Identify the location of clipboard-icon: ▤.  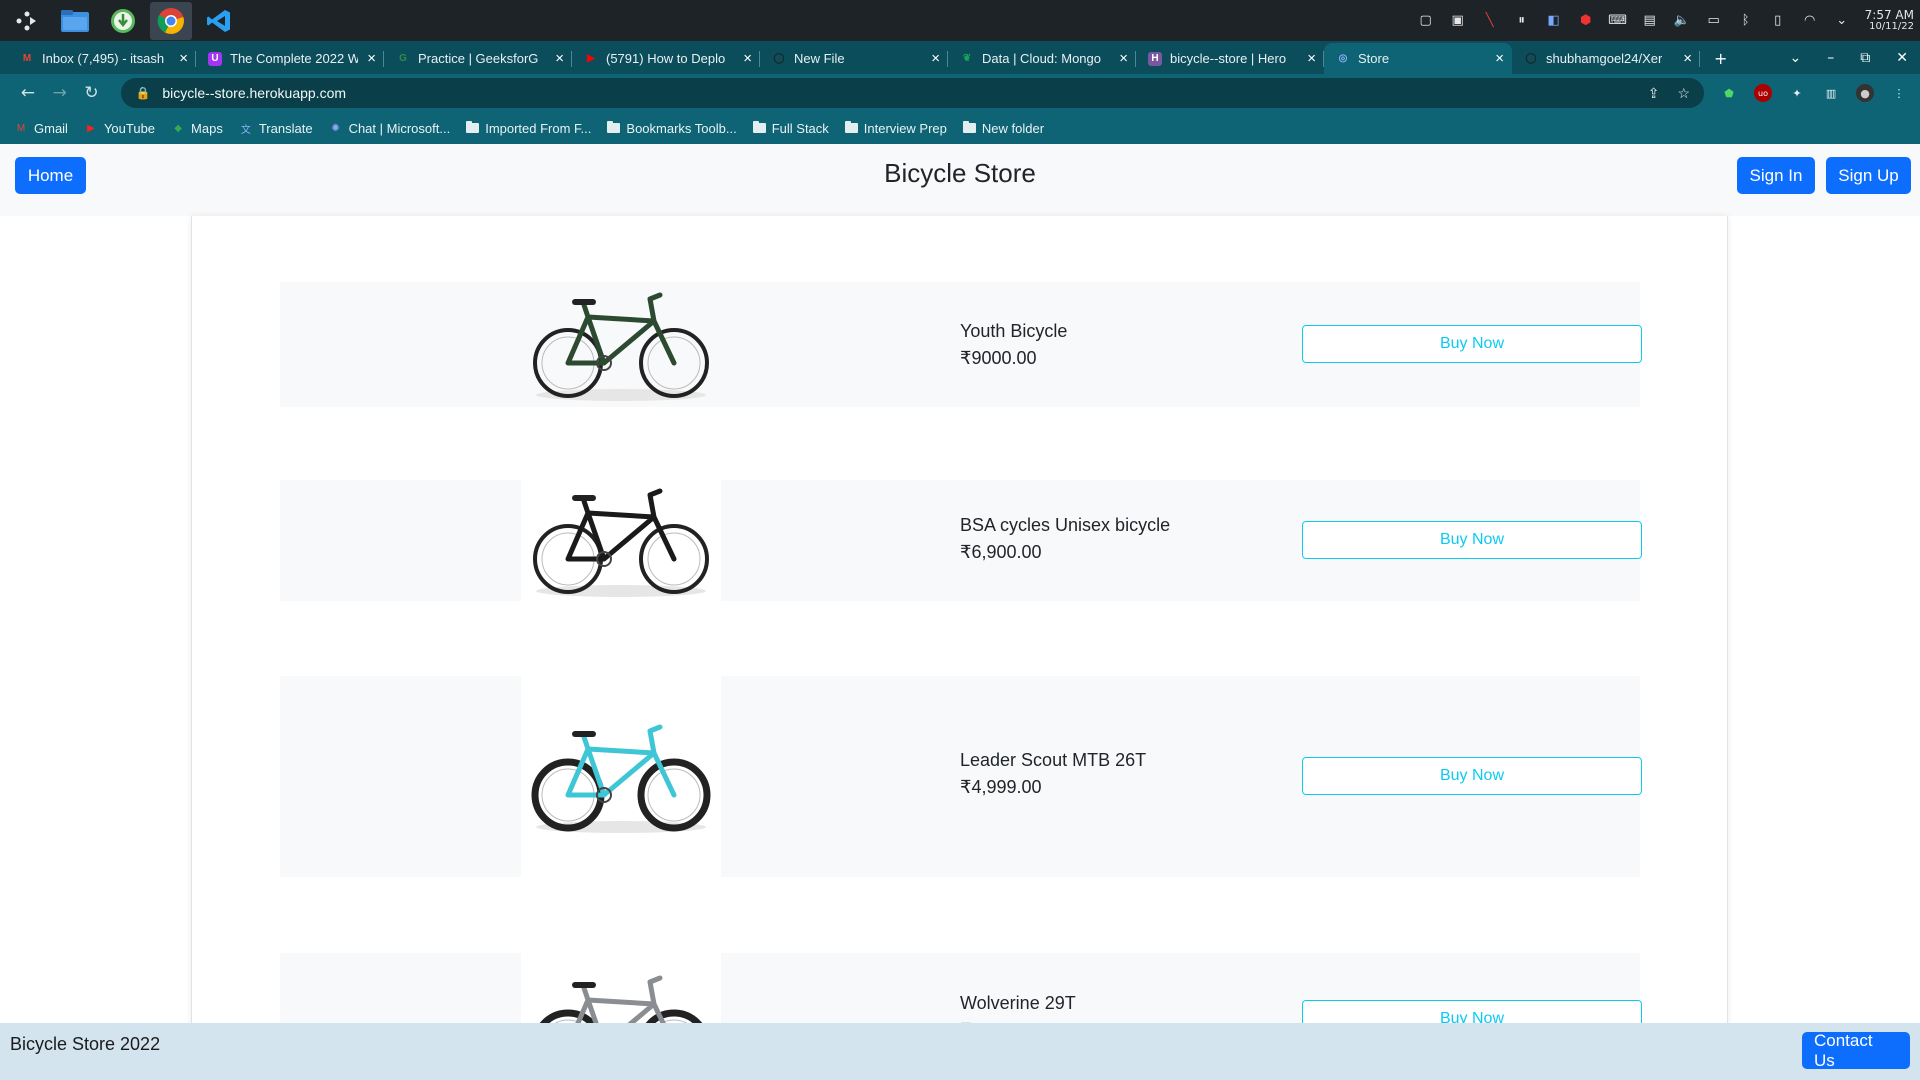
(1650, 21).